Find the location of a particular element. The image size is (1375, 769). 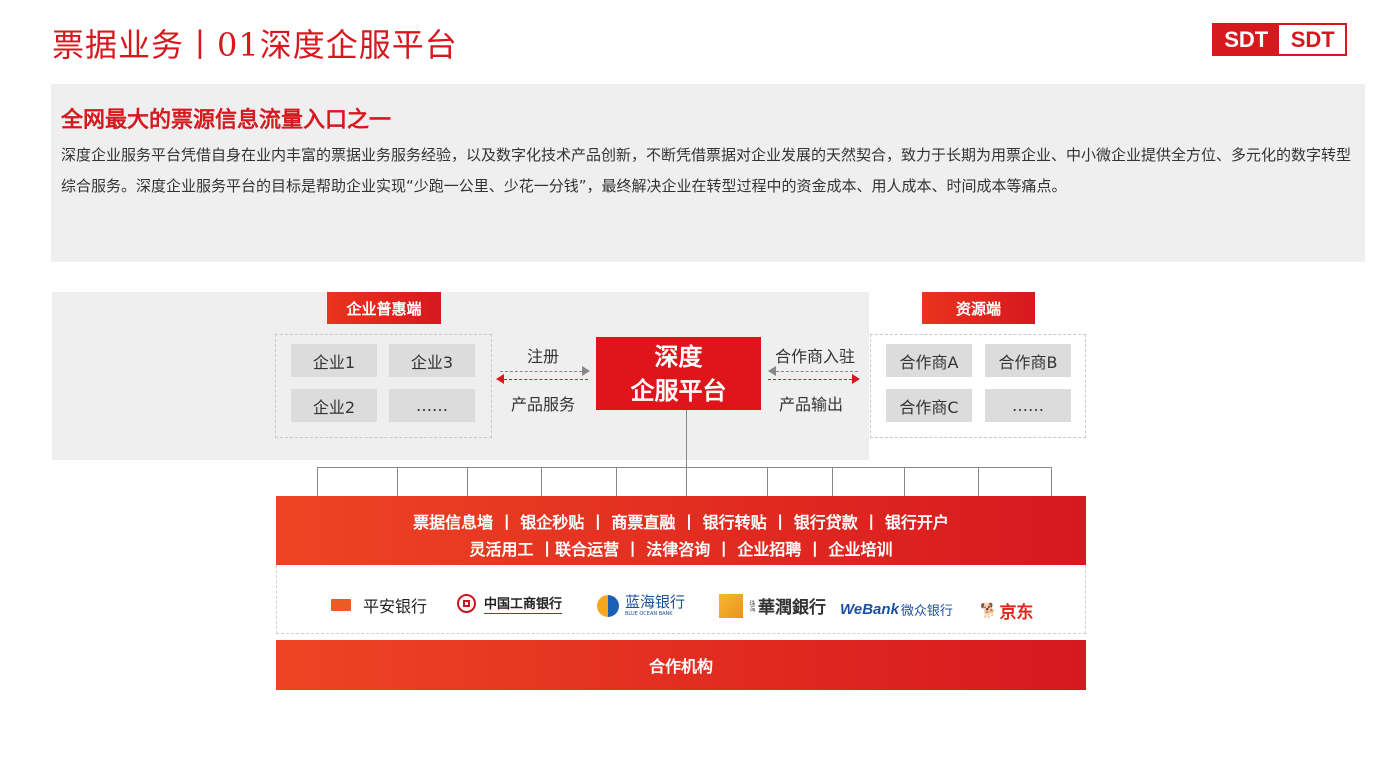

huarun-logo: 珠海 華潤銀行 is located at coordinates (772, 605).